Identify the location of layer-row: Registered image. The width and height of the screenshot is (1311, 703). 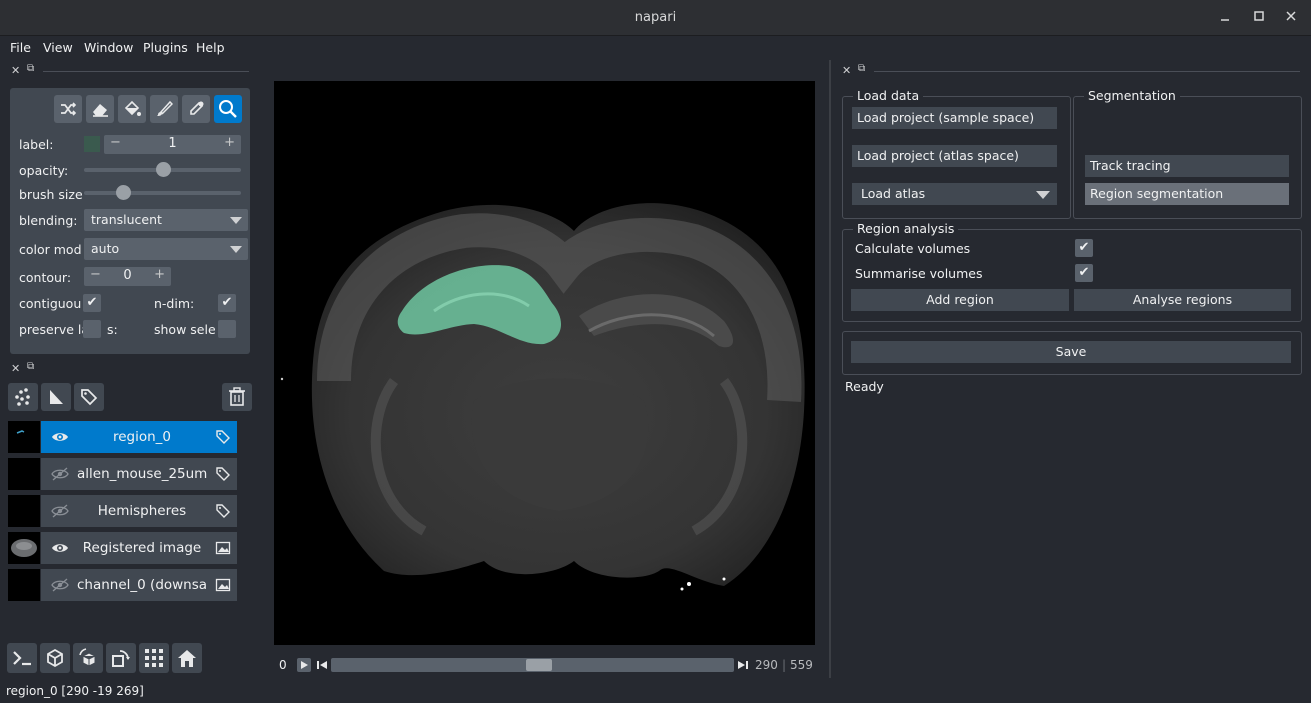
(122, 548).